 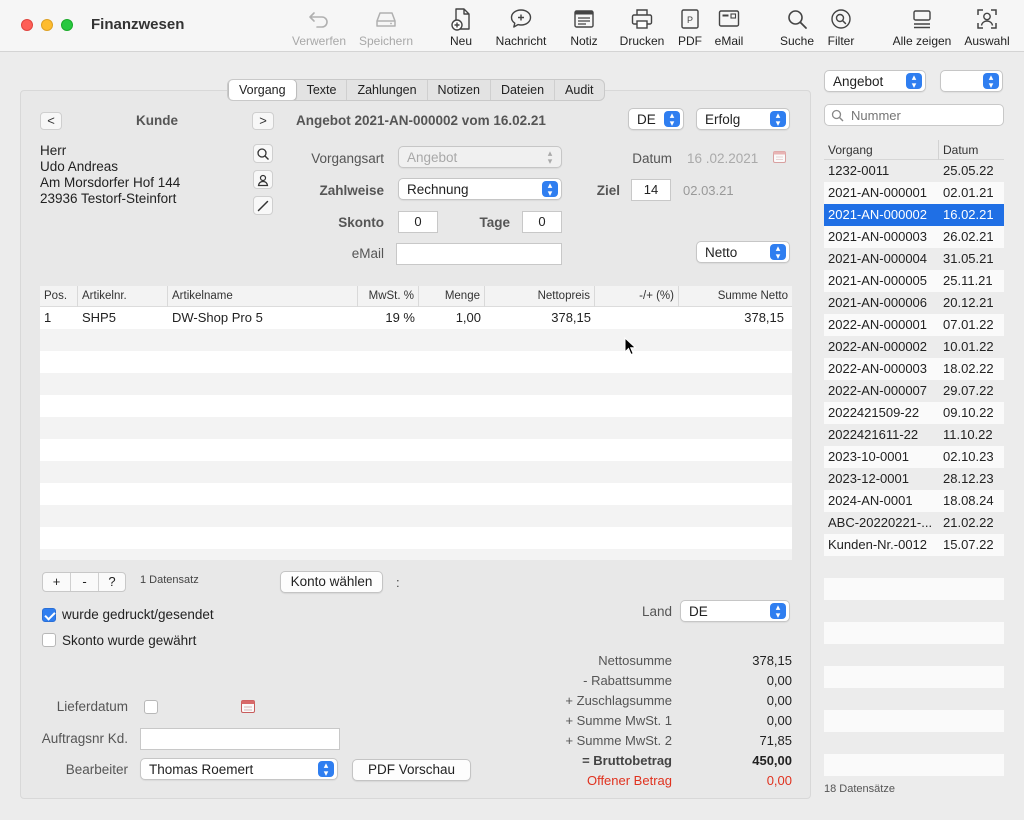 What do you see at coordinates (59, 296) in the screenshot?
I see `col-pos: Pos.` at bounding box center [59, 296].